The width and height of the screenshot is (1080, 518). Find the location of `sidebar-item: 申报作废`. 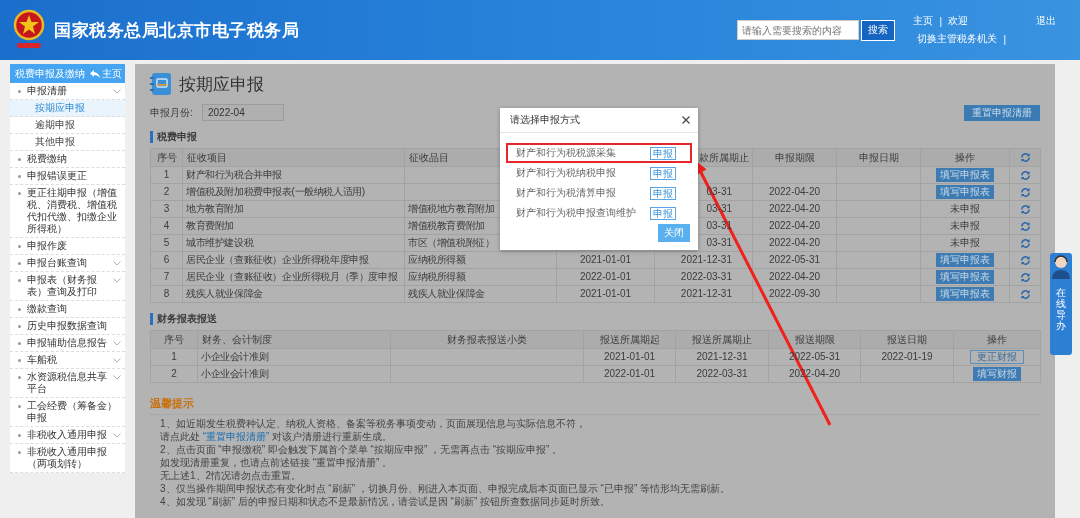

sidebar-item: 申报作废 is located at coordinates (67, 246).